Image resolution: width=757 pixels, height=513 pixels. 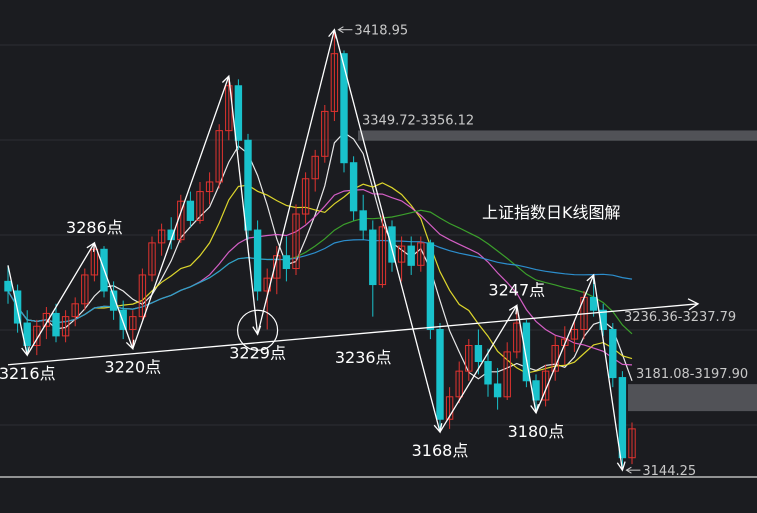 What do you see at coordinates (551, 212) in the screenshot?
I see `chart-title: 上证指数日K线图解` at bounding box center [551, 212].